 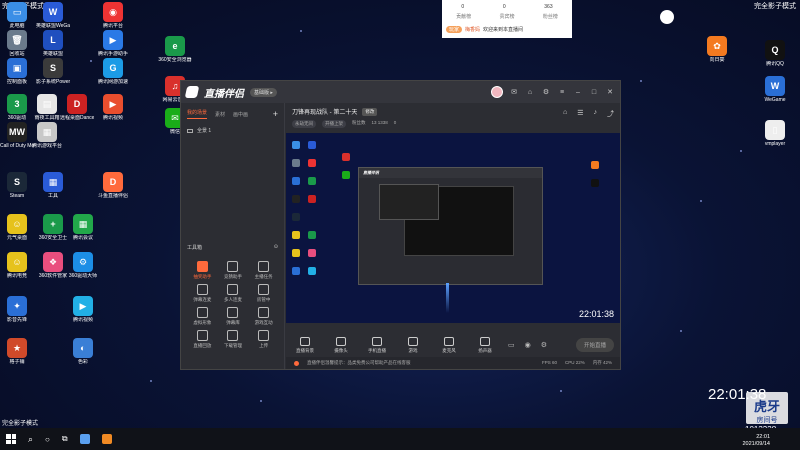 I want to click on toolbox-item: 主播任务, so click(x=263, y=270).